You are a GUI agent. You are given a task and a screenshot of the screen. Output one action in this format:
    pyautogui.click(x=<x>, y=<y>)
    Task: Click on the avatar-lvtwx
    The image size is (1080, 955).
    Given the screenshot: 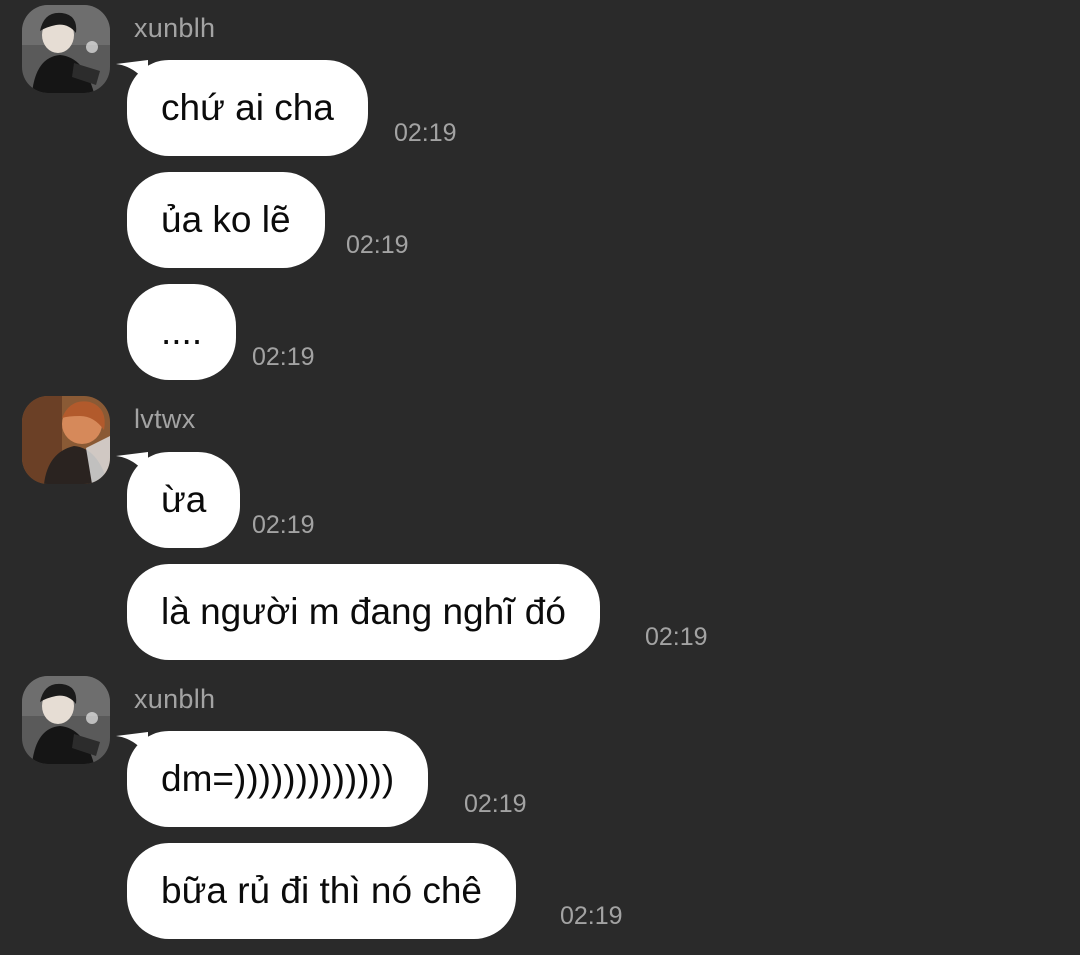 What is the action you would take?
    pyautogui.click(x=66, y=440)
    